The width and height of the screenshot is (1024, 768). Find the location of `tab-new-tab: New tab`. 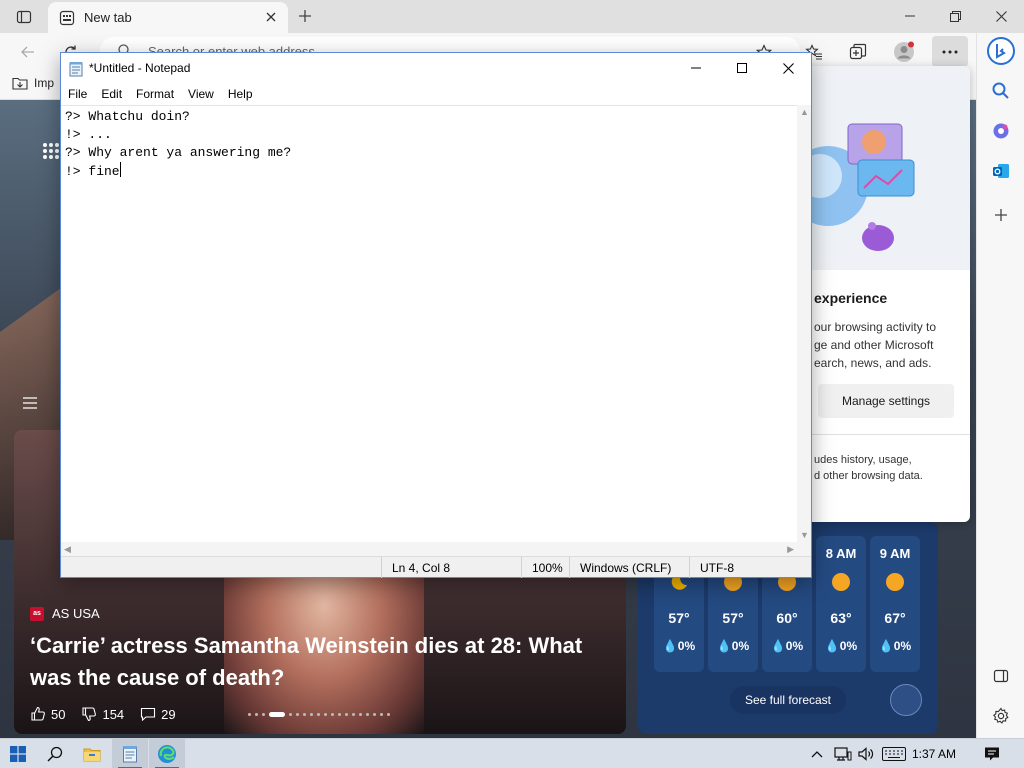

tab-new-tab: New tab is located at coordinates (168, 17).